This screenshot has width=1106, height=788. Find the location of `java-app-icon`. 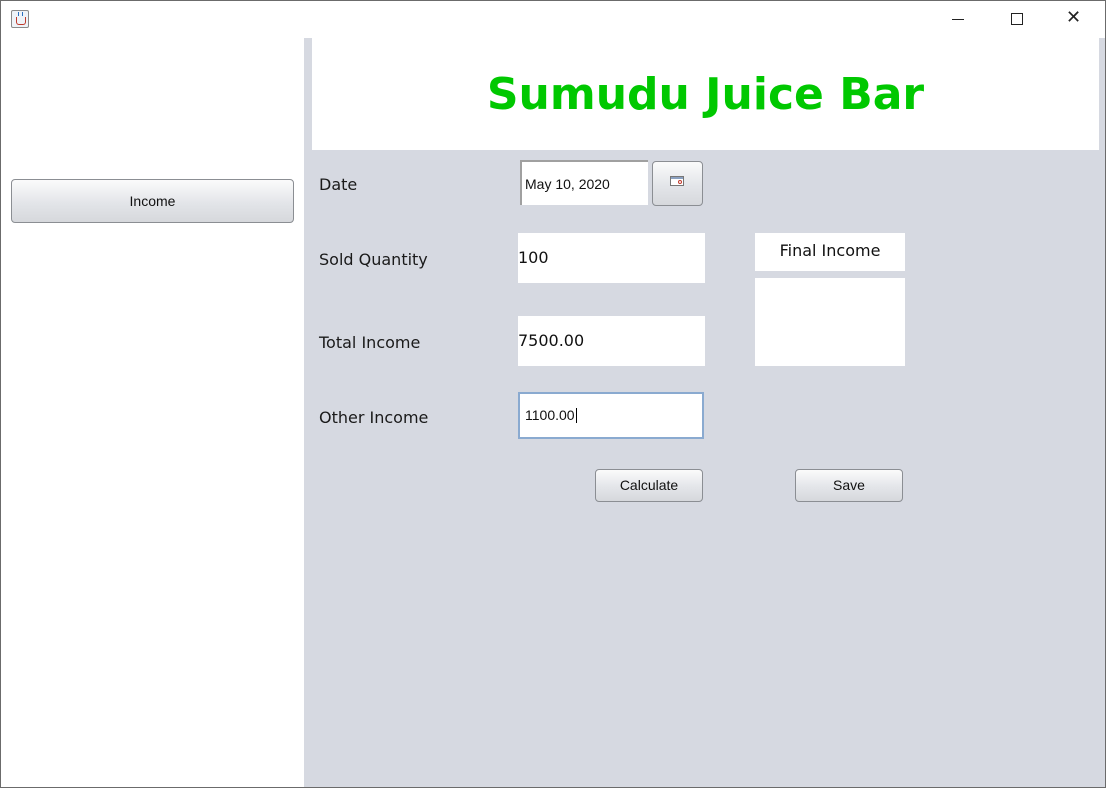

java-app-icon is located at coordinates (20, 19).